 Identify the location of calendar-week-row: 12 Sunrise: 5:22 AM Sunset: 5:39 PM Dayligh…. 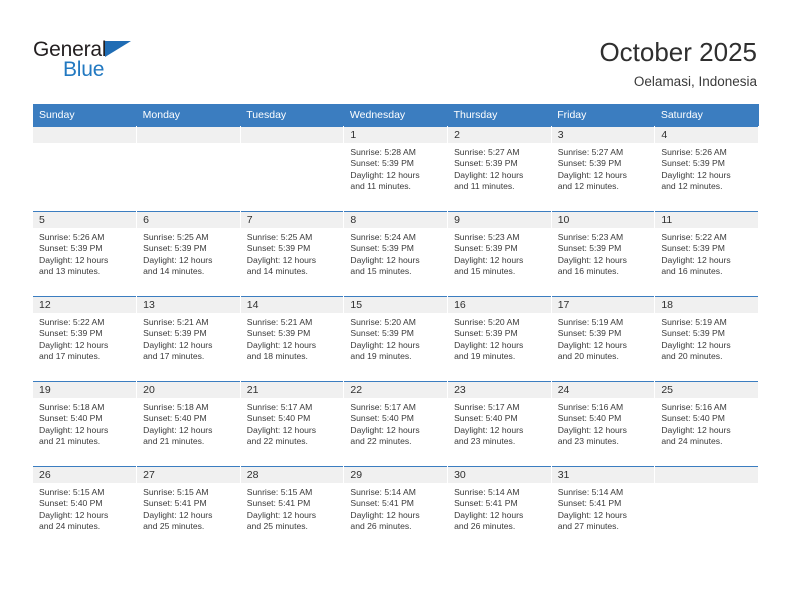
(396, 339).